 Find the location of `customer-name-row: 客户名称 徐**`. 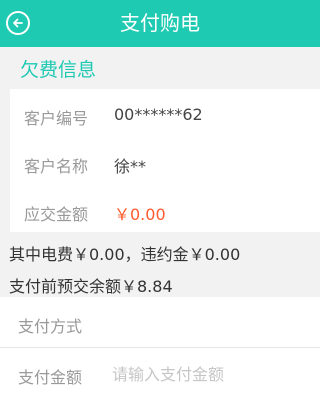

customer-name-row: 客户名称 徐** is located at coordinates (165, 162).